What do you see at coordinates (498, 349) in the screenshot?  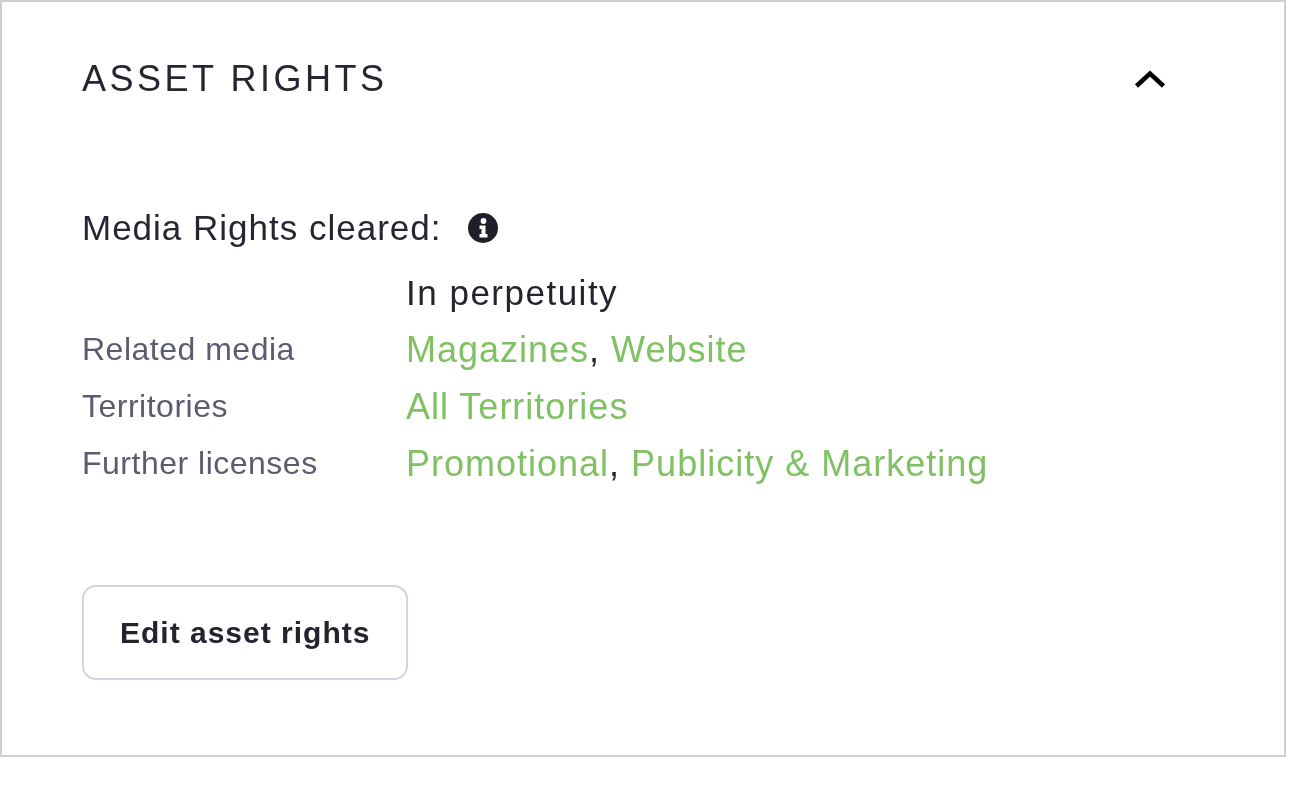 I see `media-link: Magazines` at bounding box center [498, 349].